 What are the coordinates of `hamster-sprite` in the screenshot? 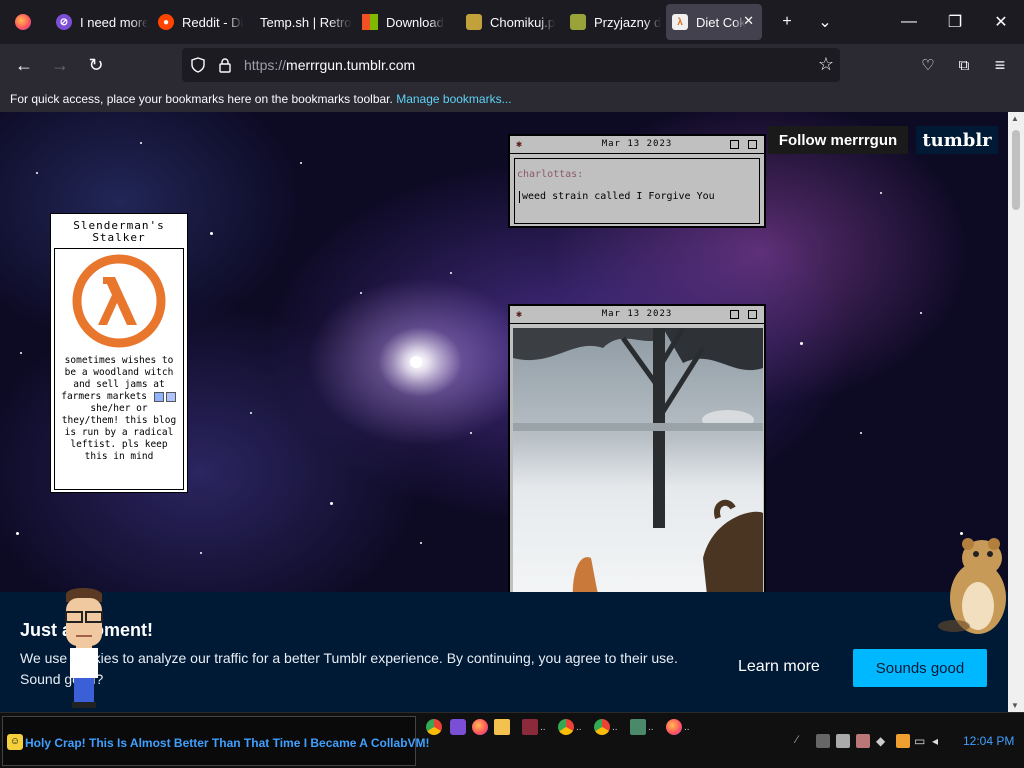 It's located at (977, 588).